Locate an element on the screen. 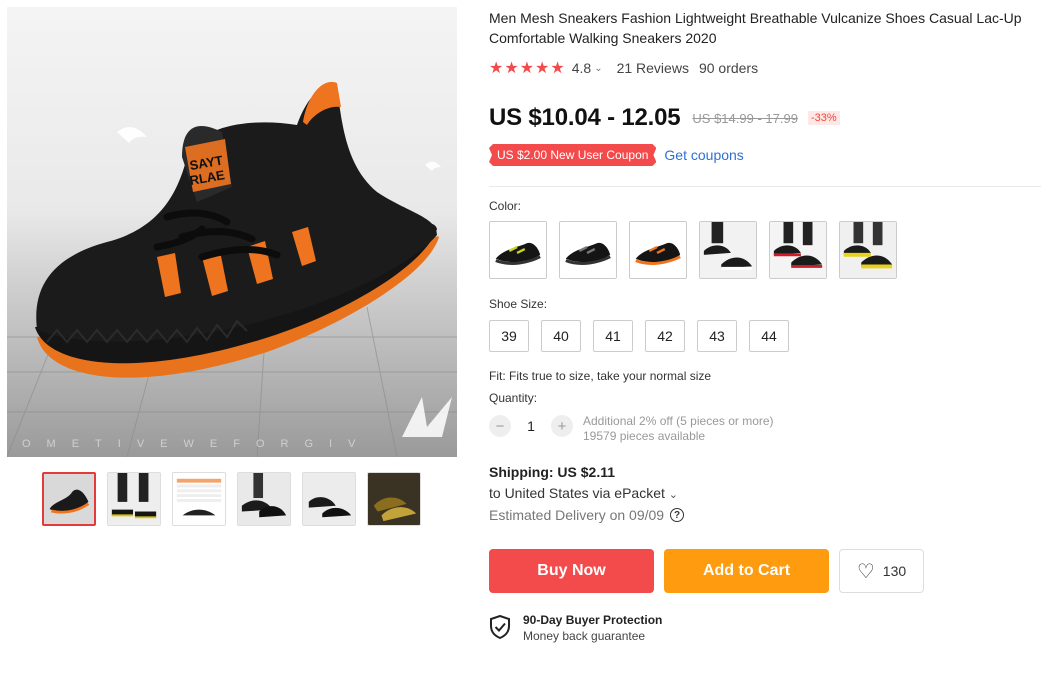  color-option-black-orange is located at coordinates (658, 250).